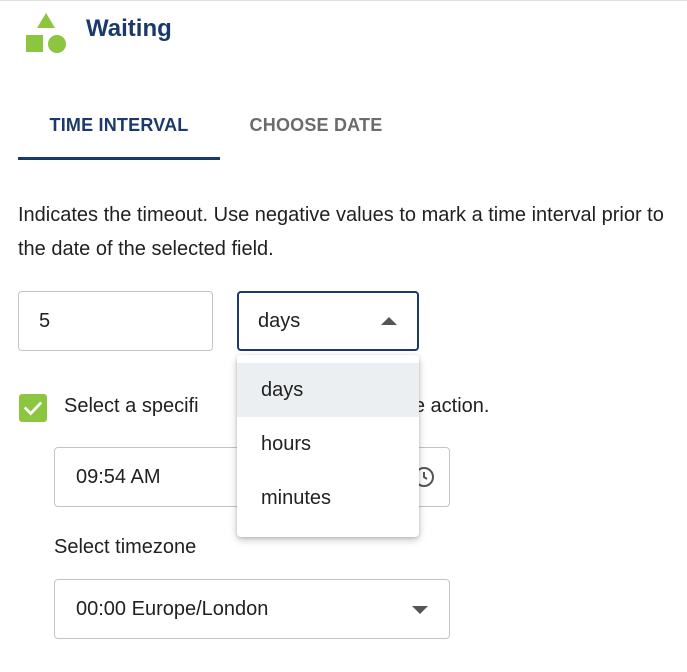 The image size is (687, 672). I want to click on shapes-icon, so click(46, 33).